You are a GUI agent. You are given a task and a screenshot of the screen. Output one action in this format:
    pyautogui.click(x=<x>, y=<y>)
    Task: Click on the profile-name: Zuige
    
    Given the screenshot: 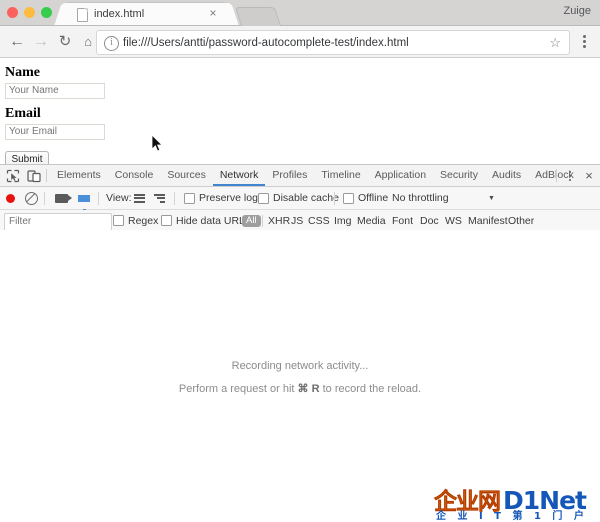 What is the action you would take?
    pyautogui.click(x=577, y=11)
    